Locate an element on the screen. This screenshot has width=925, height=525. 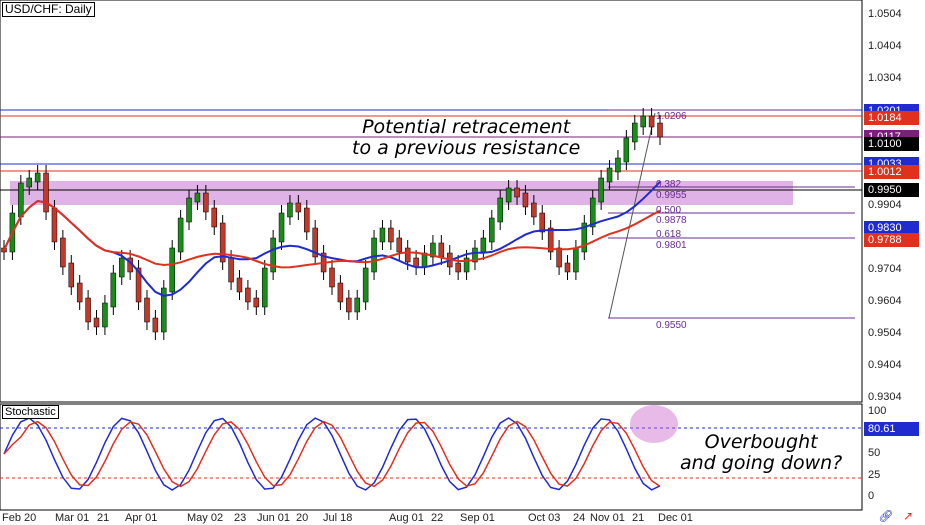
arrow-icon: ↗ is located at coordinates (908, 516).